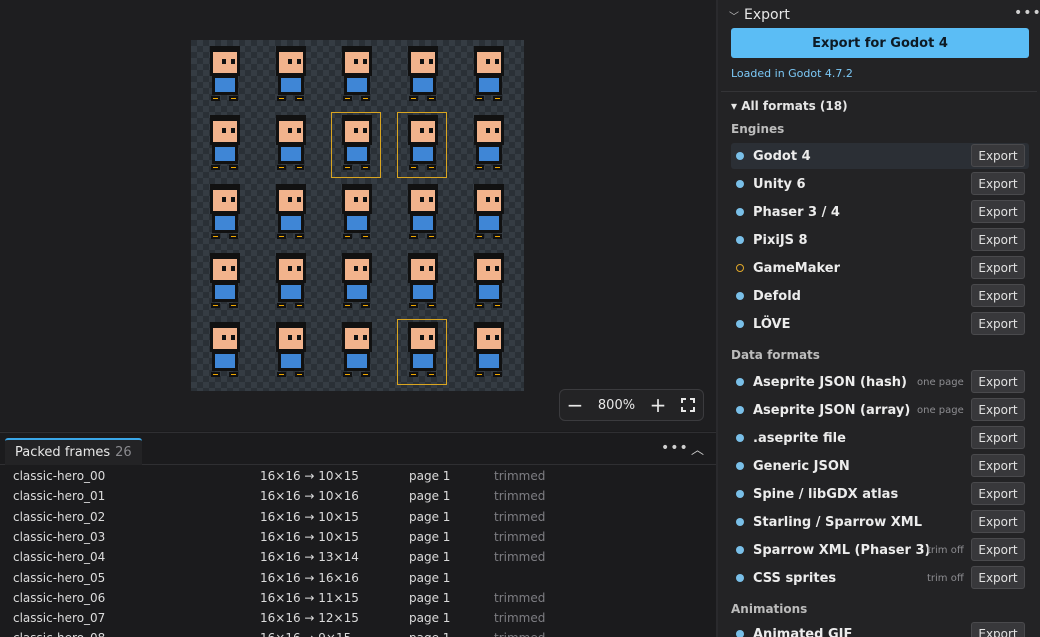 The image size is (1040, 637). What do you see at coordinates (880, 382) in the screenshot?
I see `format-item: Aseprite JSON (hash) one page Export` at bounding box center [880, 382].